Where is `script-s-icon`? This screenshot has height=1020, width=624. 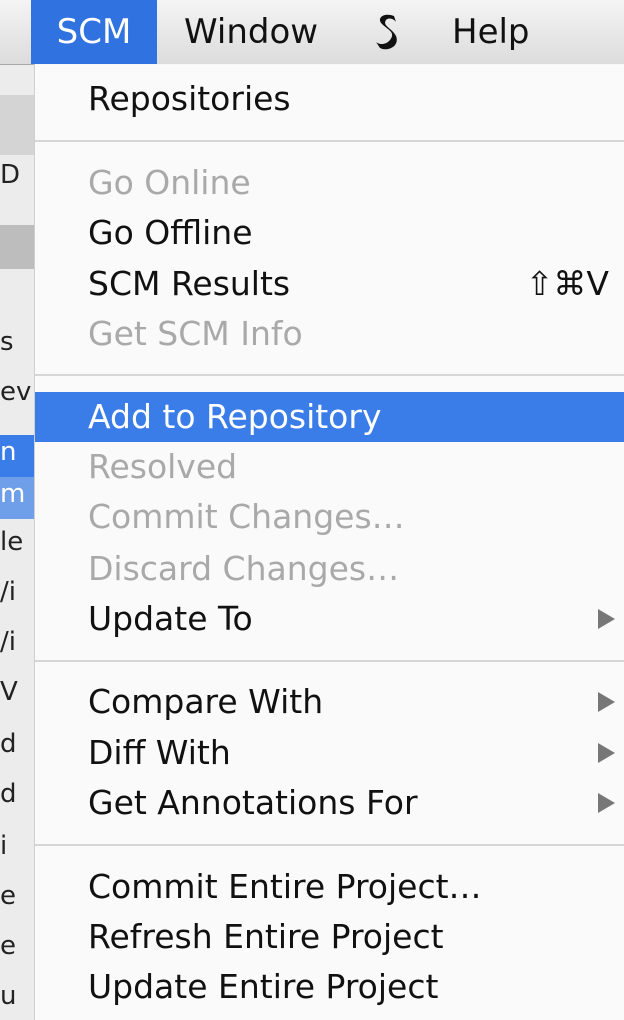
script-s-icon is located at coordinates (386, 32).